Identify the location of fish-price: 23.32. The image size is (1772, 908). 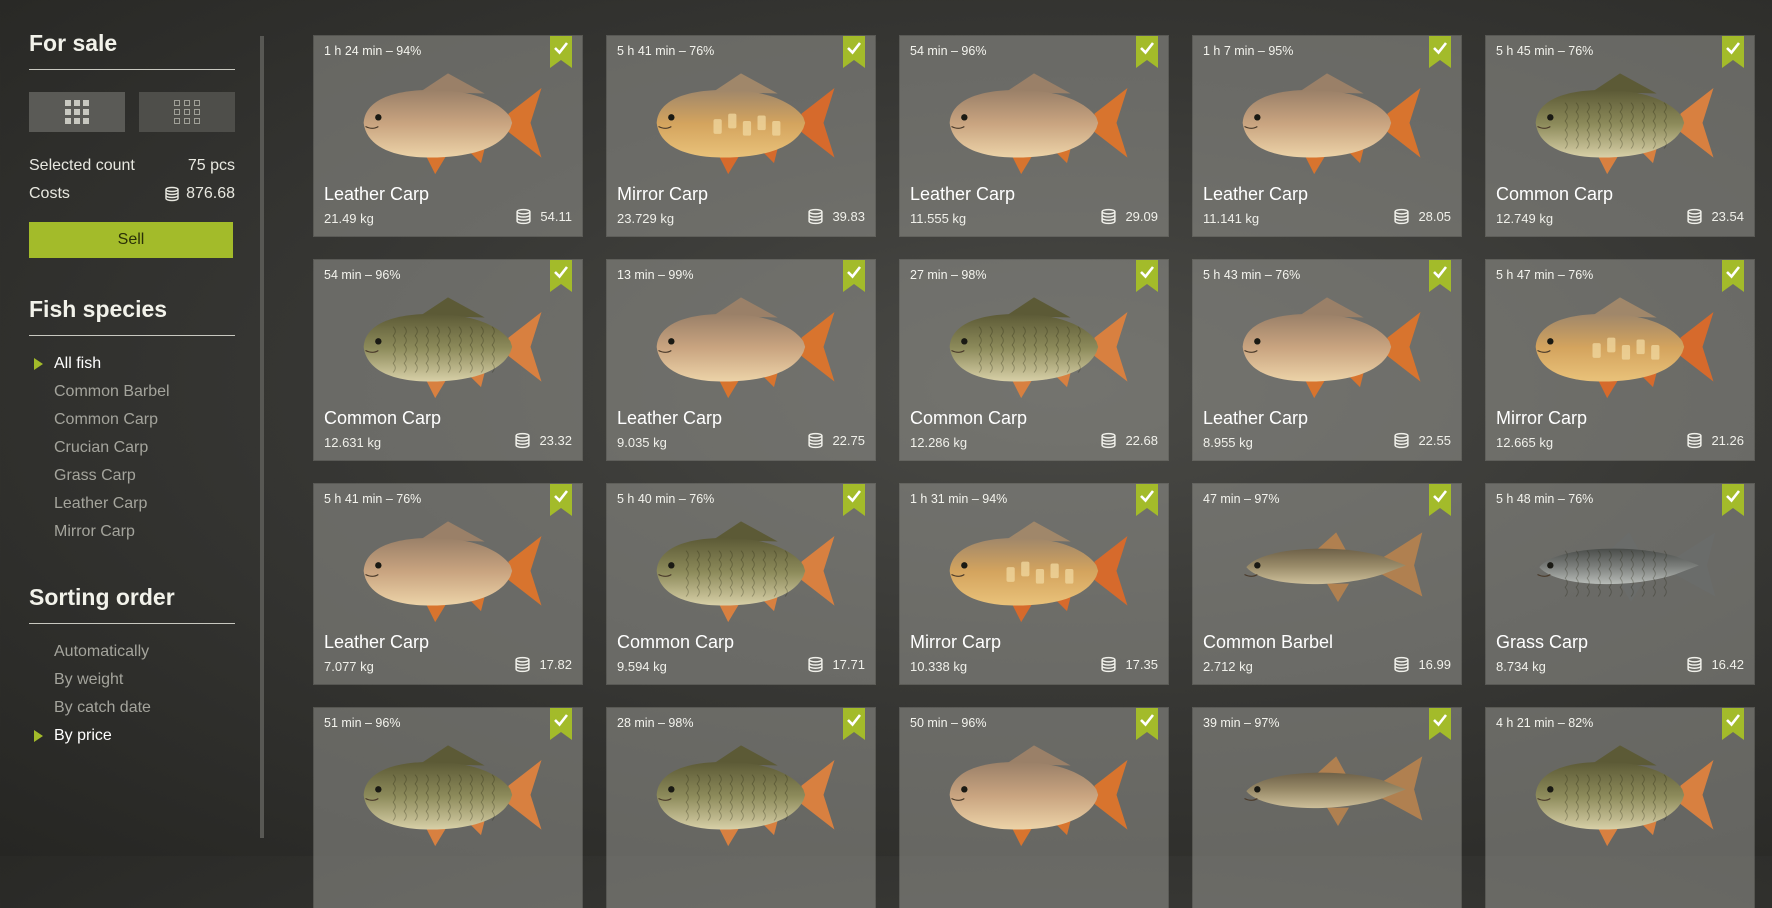
(543, 440).